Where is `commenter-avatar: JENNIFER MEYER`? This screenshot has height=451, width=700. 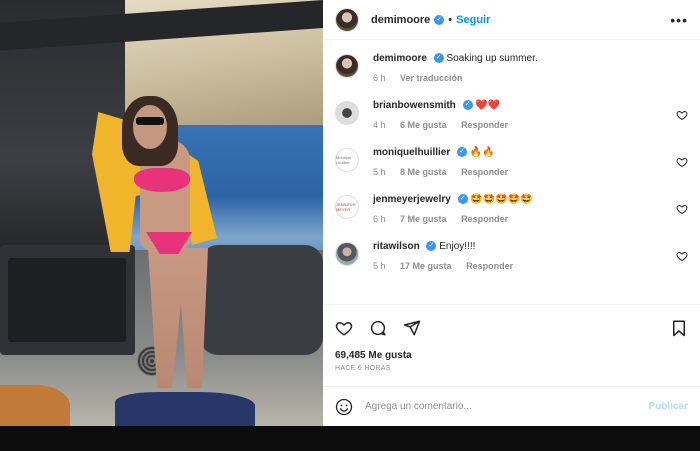 commenter-avatar: JENNIFER MEYER is located at coordinates (347, 207).